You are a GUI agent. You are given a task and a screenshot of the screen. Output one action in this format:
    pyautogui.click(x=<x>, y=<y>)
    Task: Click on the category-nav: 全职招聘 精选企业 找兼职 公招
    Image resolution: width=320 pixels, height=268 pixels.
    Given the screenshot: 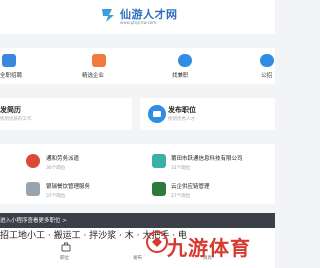 What is the action you would take?
    pyautogui.click(x=137, y=66)
    